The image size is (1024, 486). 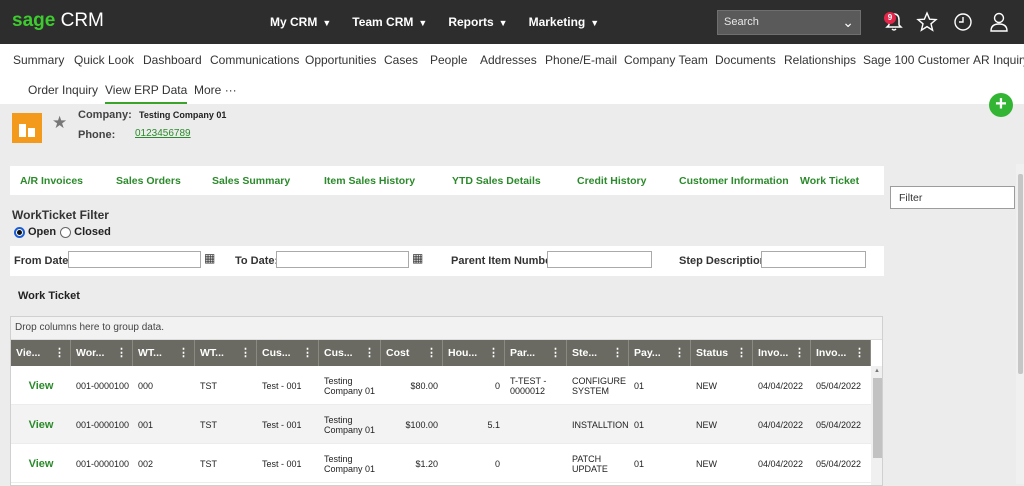 What do you see at coordinates (734, 181) in the screenshot?
I see `erp-link-customer-information: Customer Information` at bounding box center [734, 181].